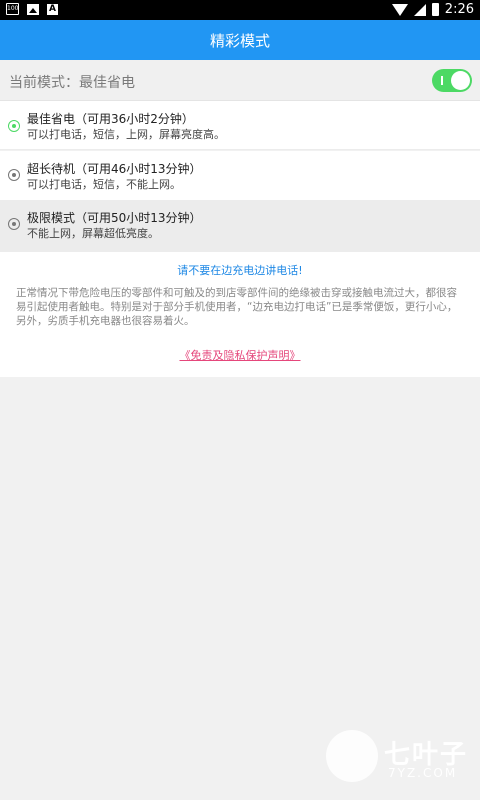  Describe the element at coordinates (240, 80) in the screenshot. I see `current-mode-row: 当前模式：最佳省电` at that location.